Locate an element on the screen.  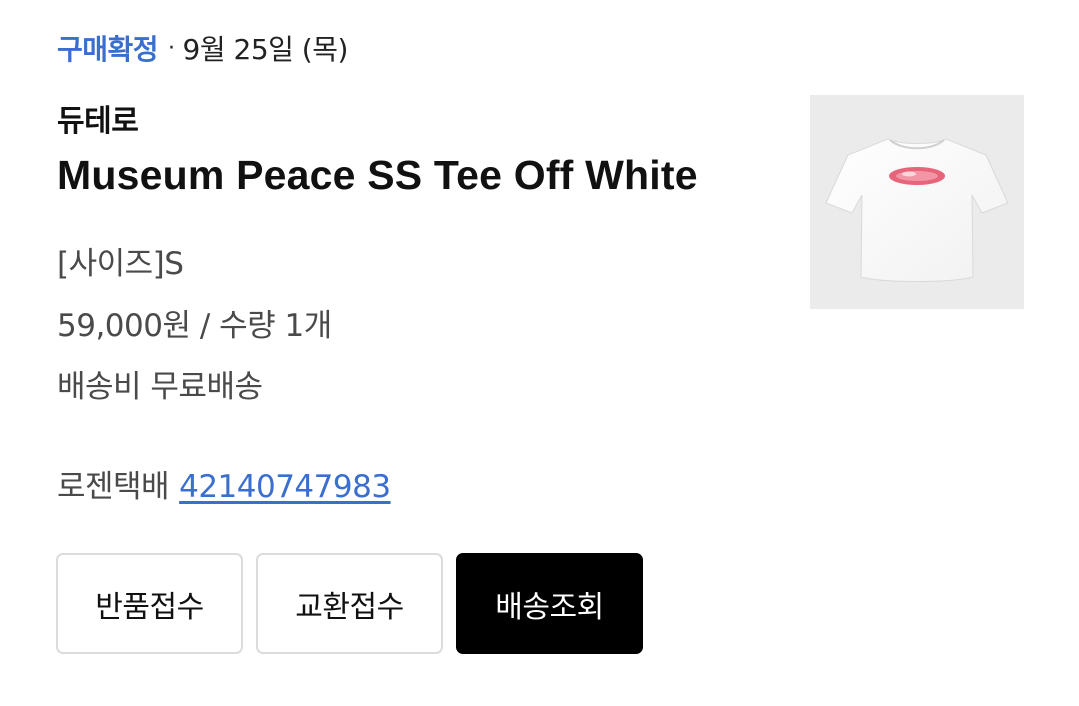
product-thumbnail is located at coordinates (917, 202).